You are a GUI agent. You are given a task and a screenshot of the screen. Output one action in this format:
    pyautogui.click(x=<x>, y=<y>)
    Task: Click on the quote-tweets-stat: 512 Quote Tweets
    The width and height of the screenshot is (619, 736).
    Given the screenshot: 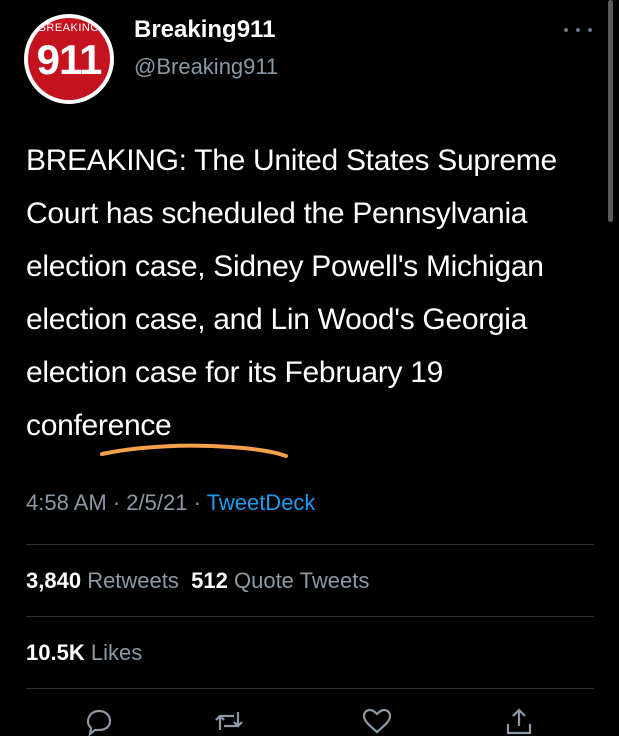 What is the action you would take?
    pyautogui.click(x=280, y=580)
    